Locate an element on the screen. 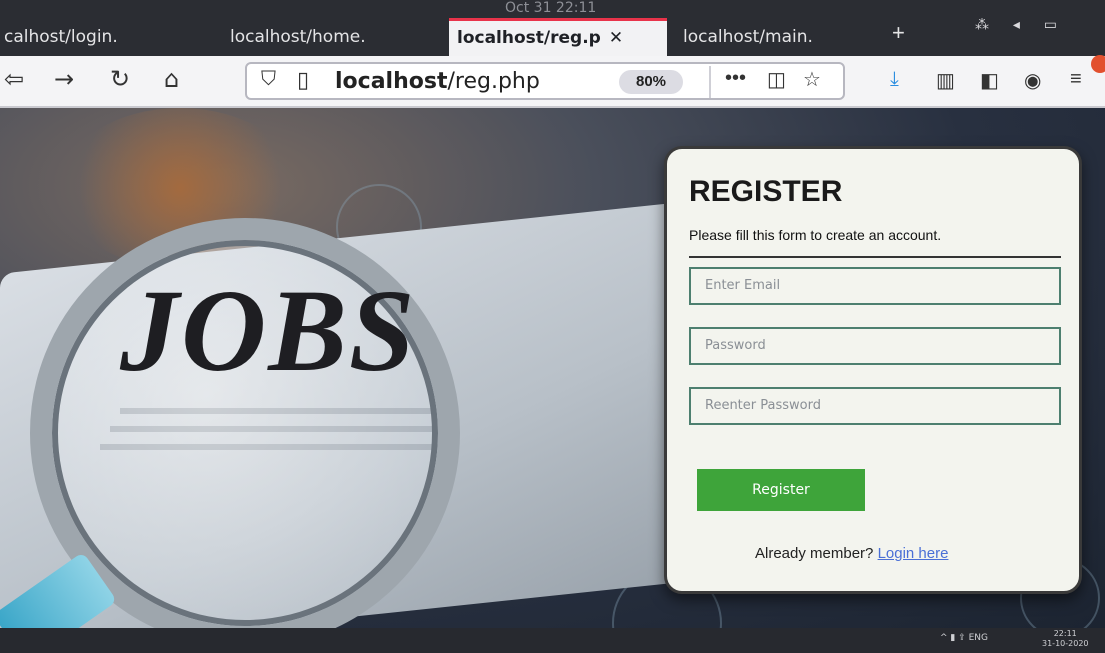 Image resolution: width=1105 pixels, height=653 pixels. account-icon: ◉ is located at coordinates (1032, 80).